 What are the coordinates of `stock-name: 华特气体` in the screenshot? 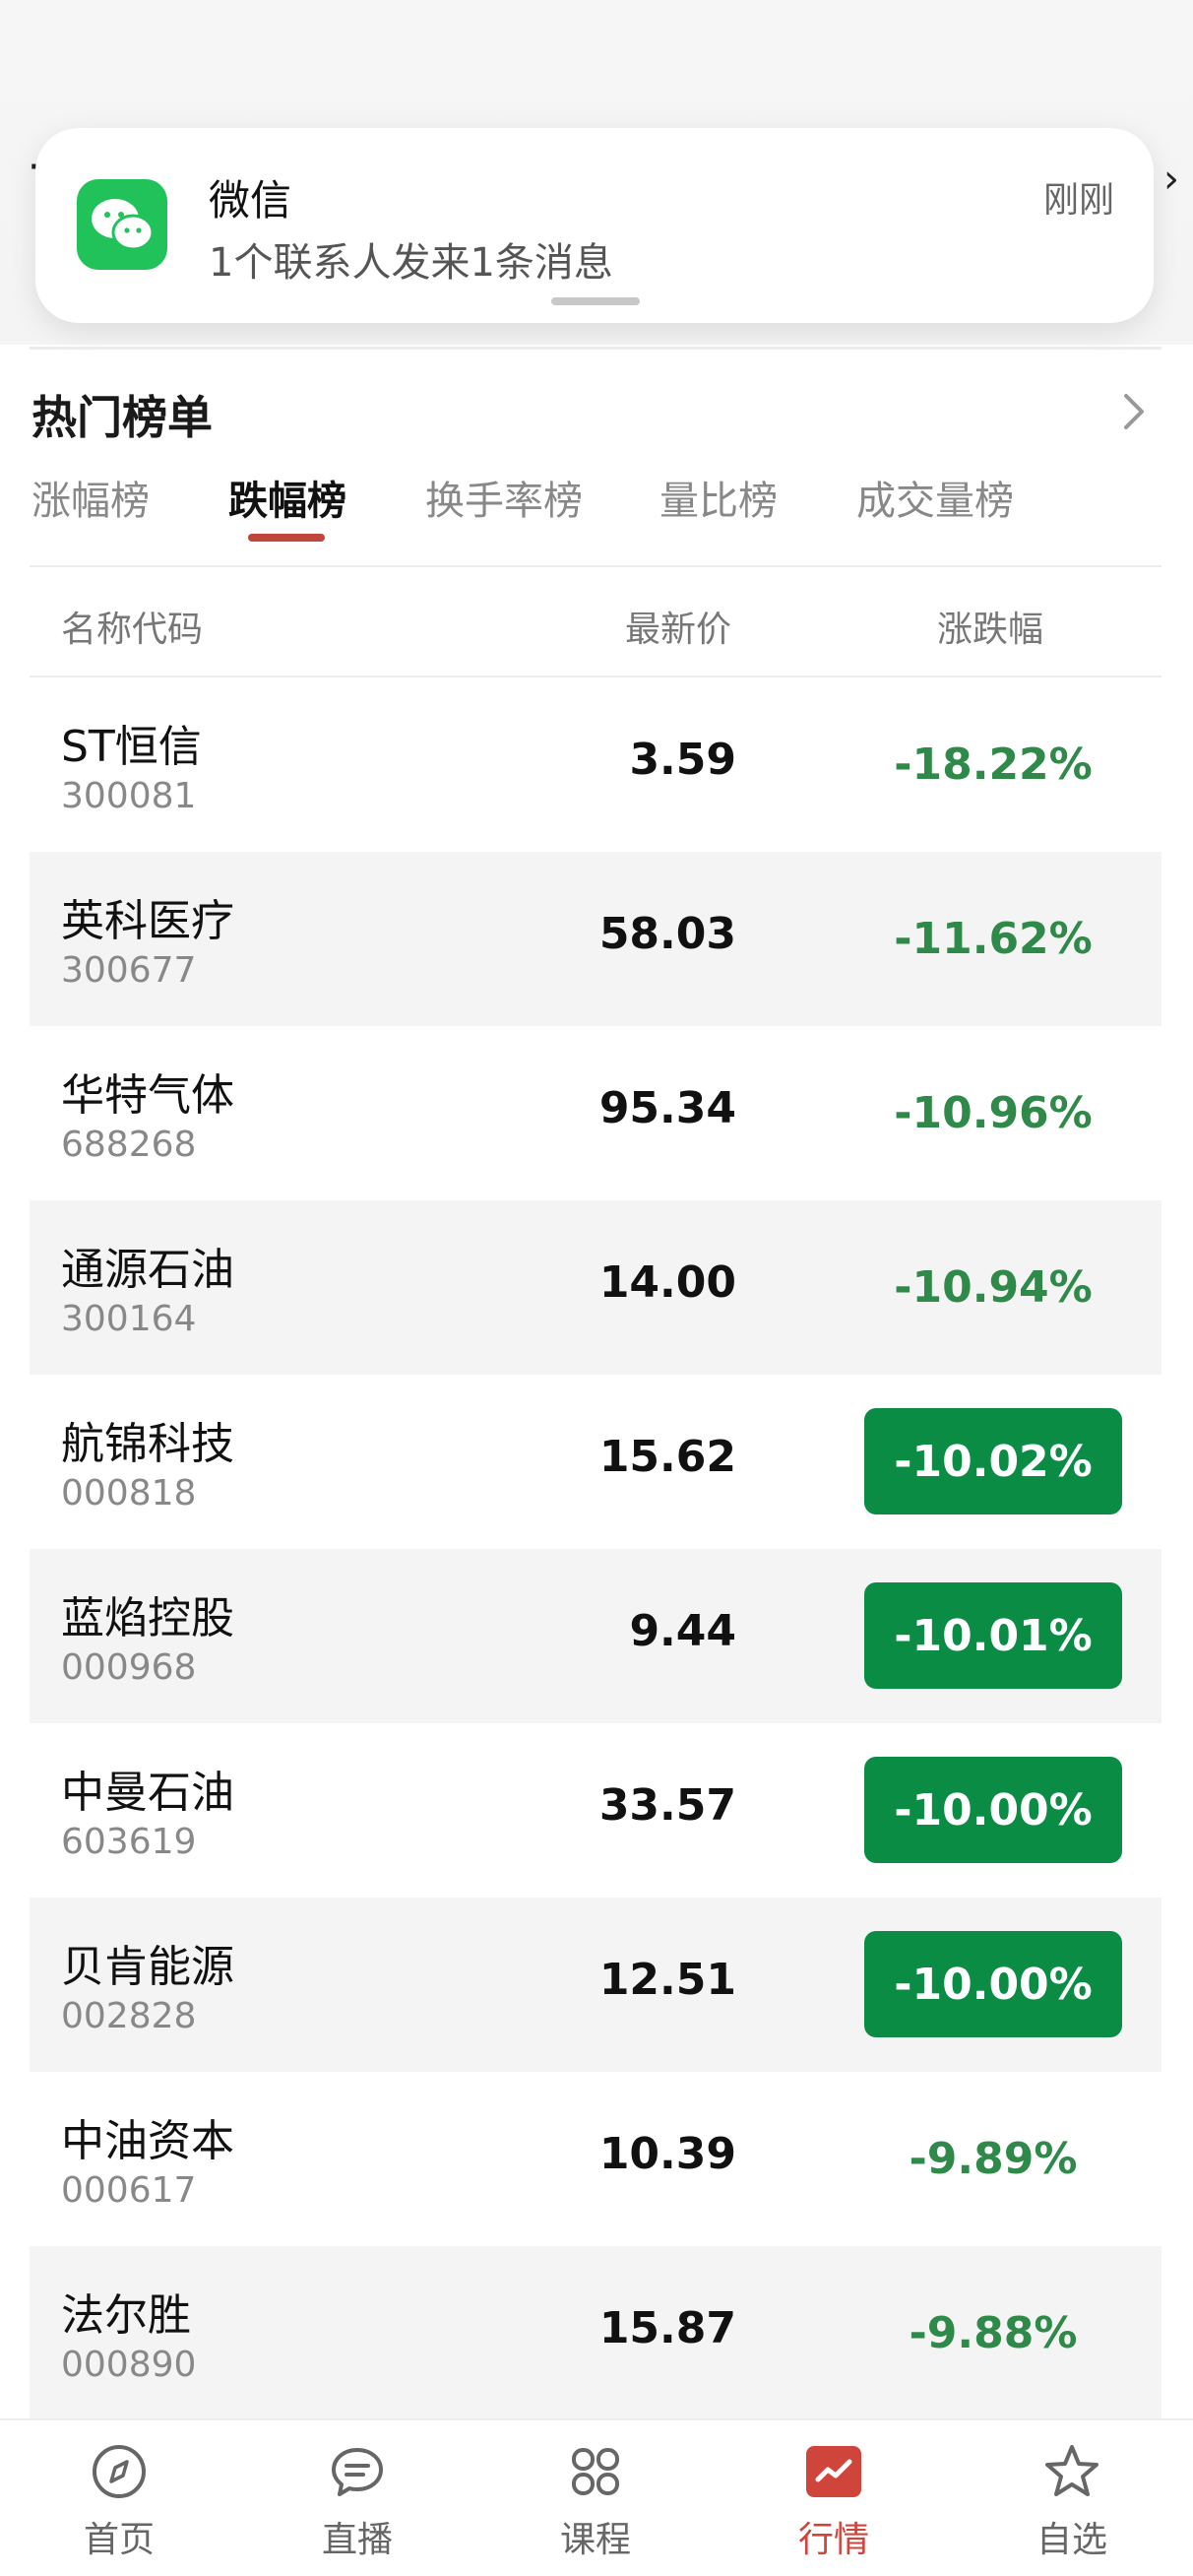 It's located at (147, 1095).